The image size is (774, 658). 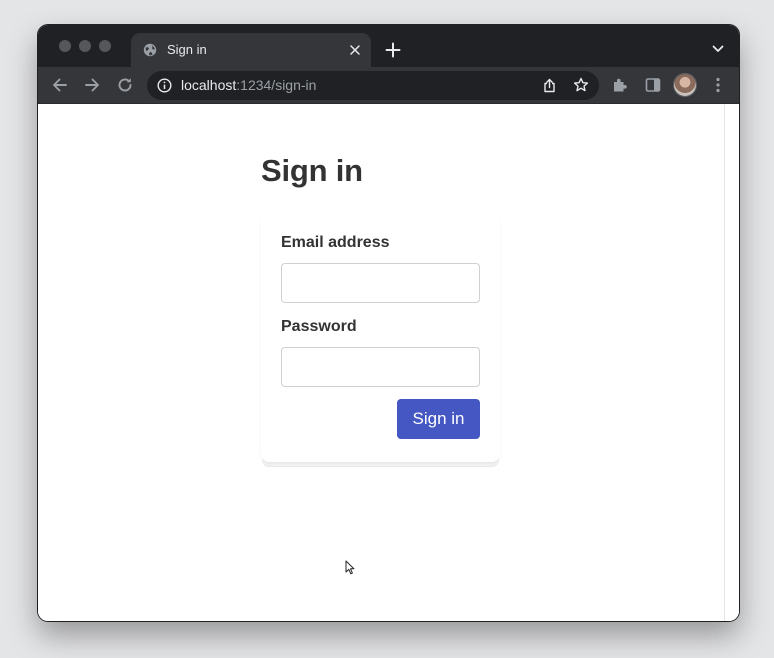 What do you see at coordinates (718, 85) in the screenshot?
I see `kebab-menu-icon` at bounding box center [718, 85].